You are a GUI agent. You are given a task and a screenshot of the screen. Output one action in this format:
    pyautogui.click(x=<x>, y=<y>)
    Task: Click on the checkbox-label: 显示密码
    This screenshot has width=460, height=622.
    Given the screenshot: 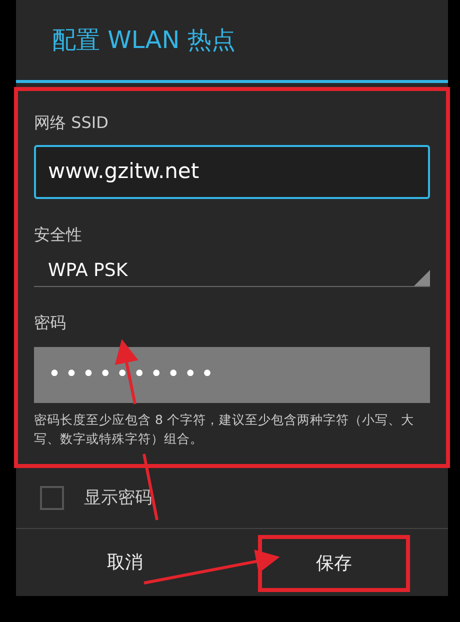 What is the action you would take?
    pyautogui.click(x=118, y=498)
    